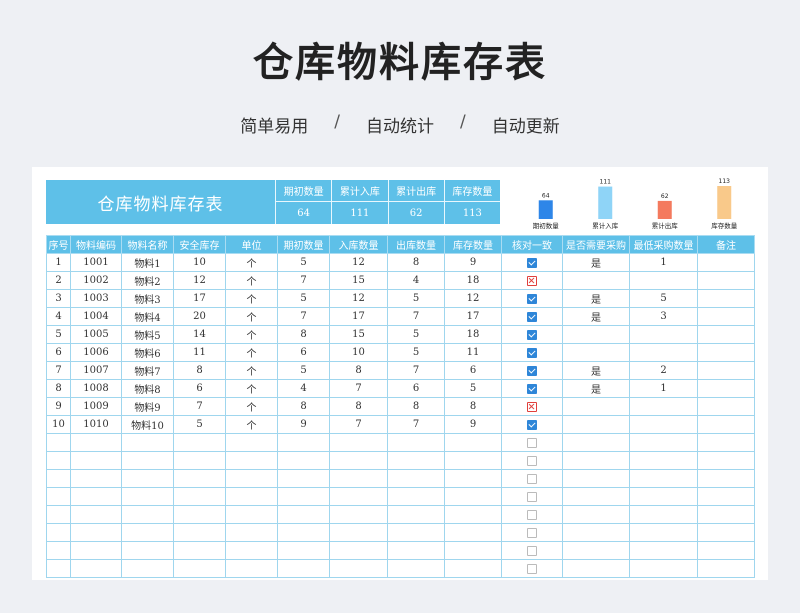 This screenshot has width=800, height=613. I want to click on column-header: 库存数量, so click(473, 244).